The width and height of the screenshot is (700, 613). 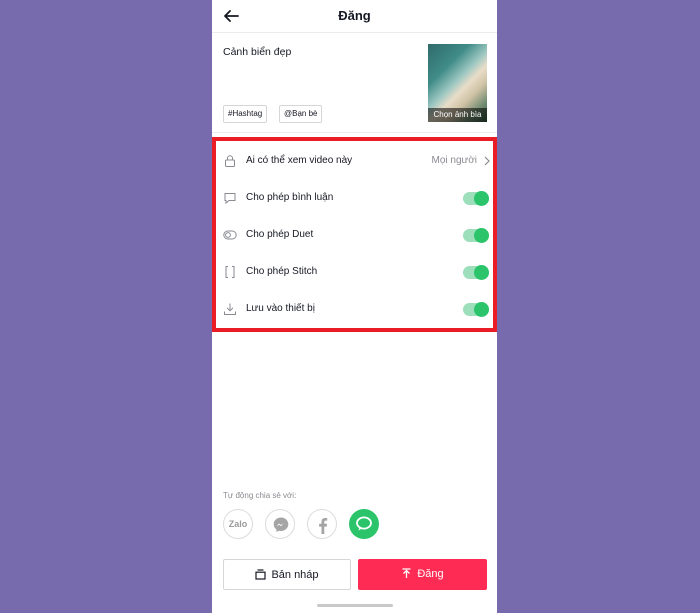 I want to click on privacy-value: Mọi người, so click(x=454, y=160).